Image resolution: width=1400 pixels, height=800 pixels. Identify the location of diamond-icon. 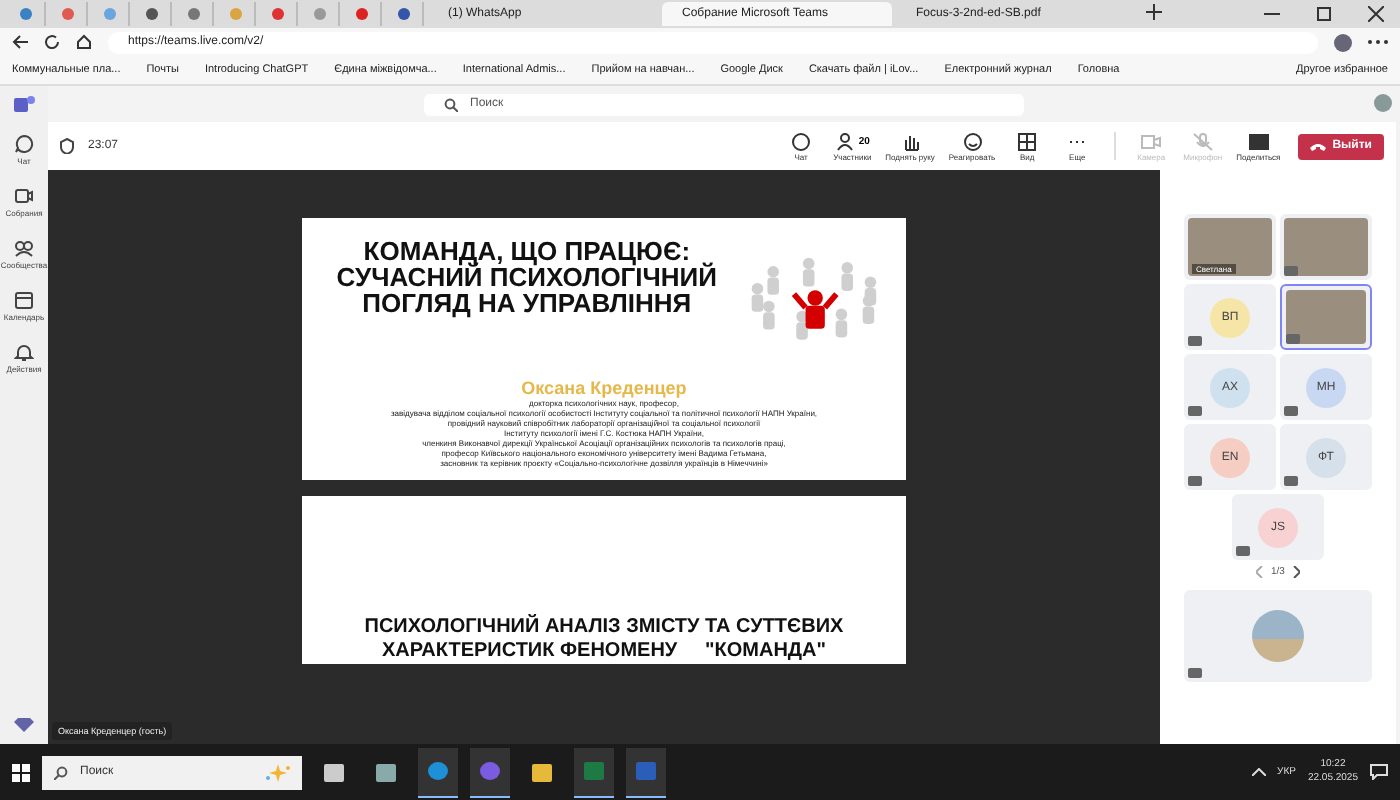
(24, 724).